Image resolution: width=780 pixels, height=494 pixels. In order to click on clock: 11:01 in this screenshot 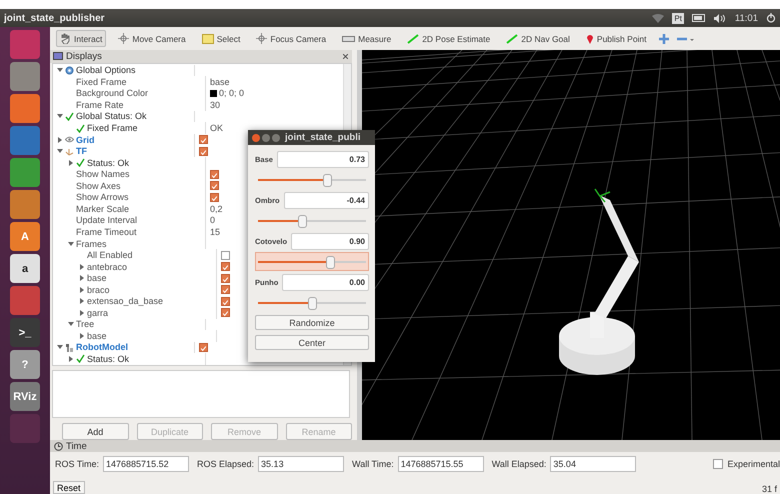, I will do `click(746, 18)`.